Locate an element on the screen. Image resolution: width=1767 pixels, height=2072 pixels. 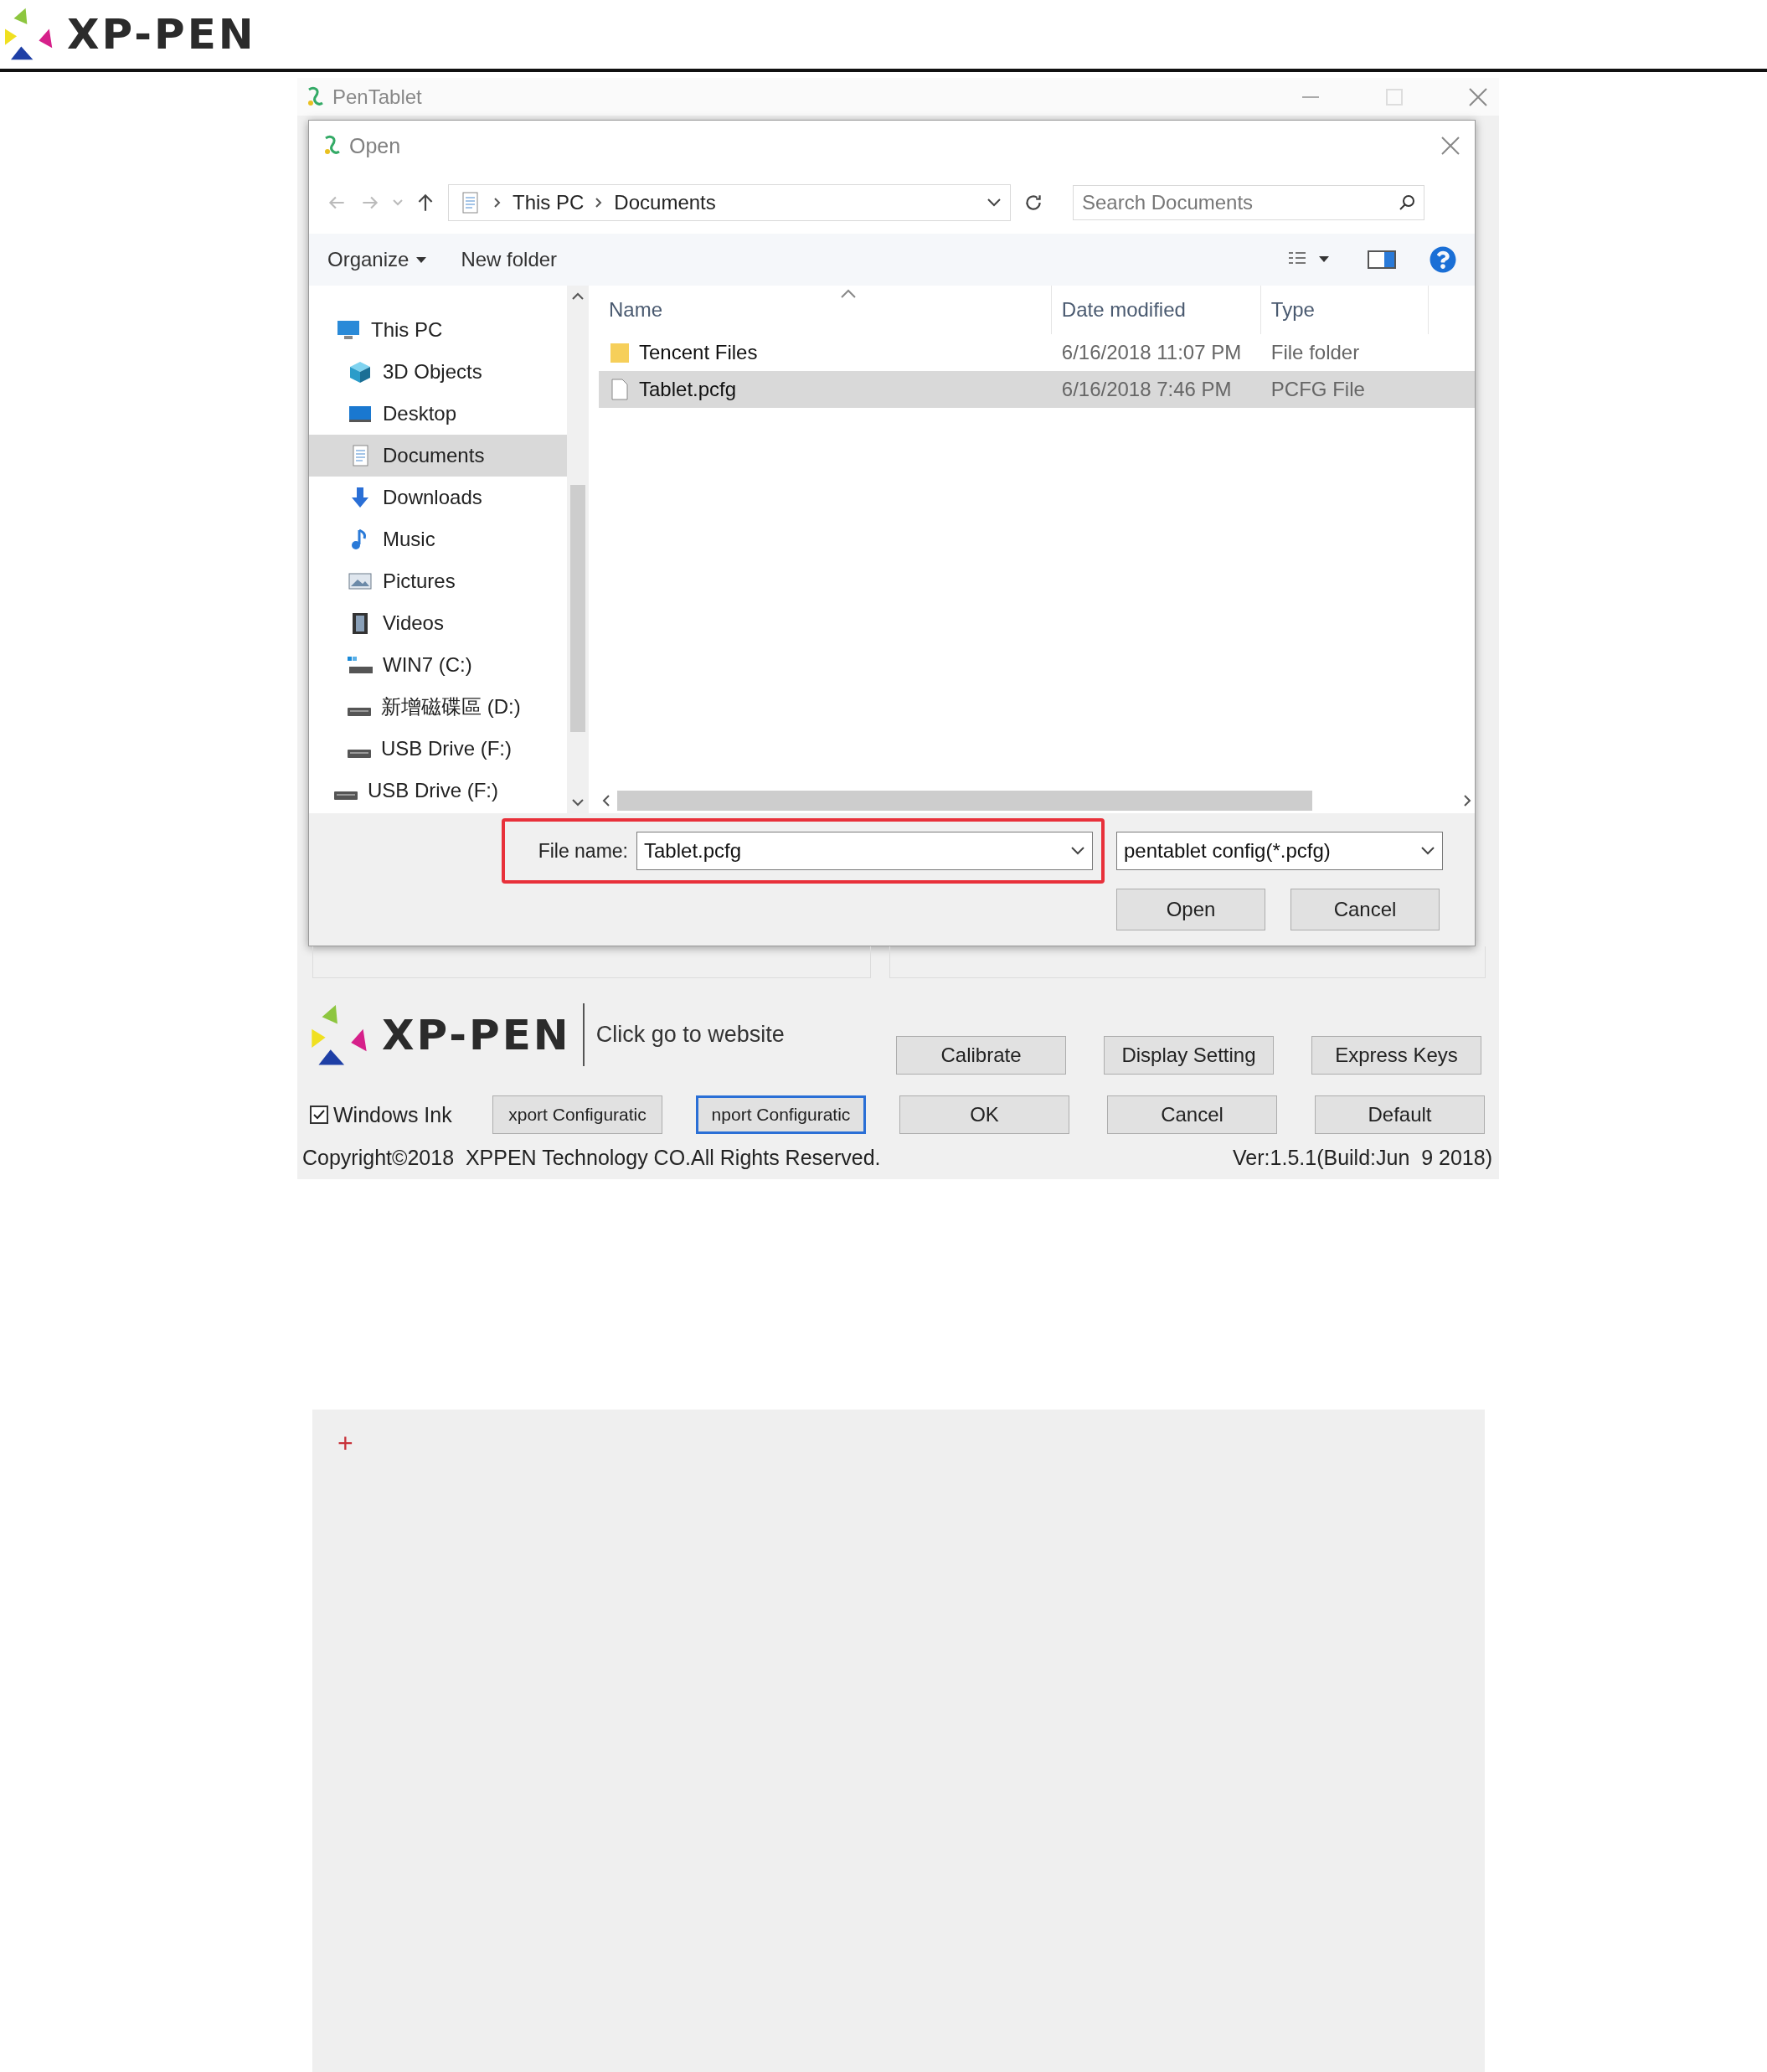
nav-item: WIN7 (C:) is located at coordinates (438, 665).